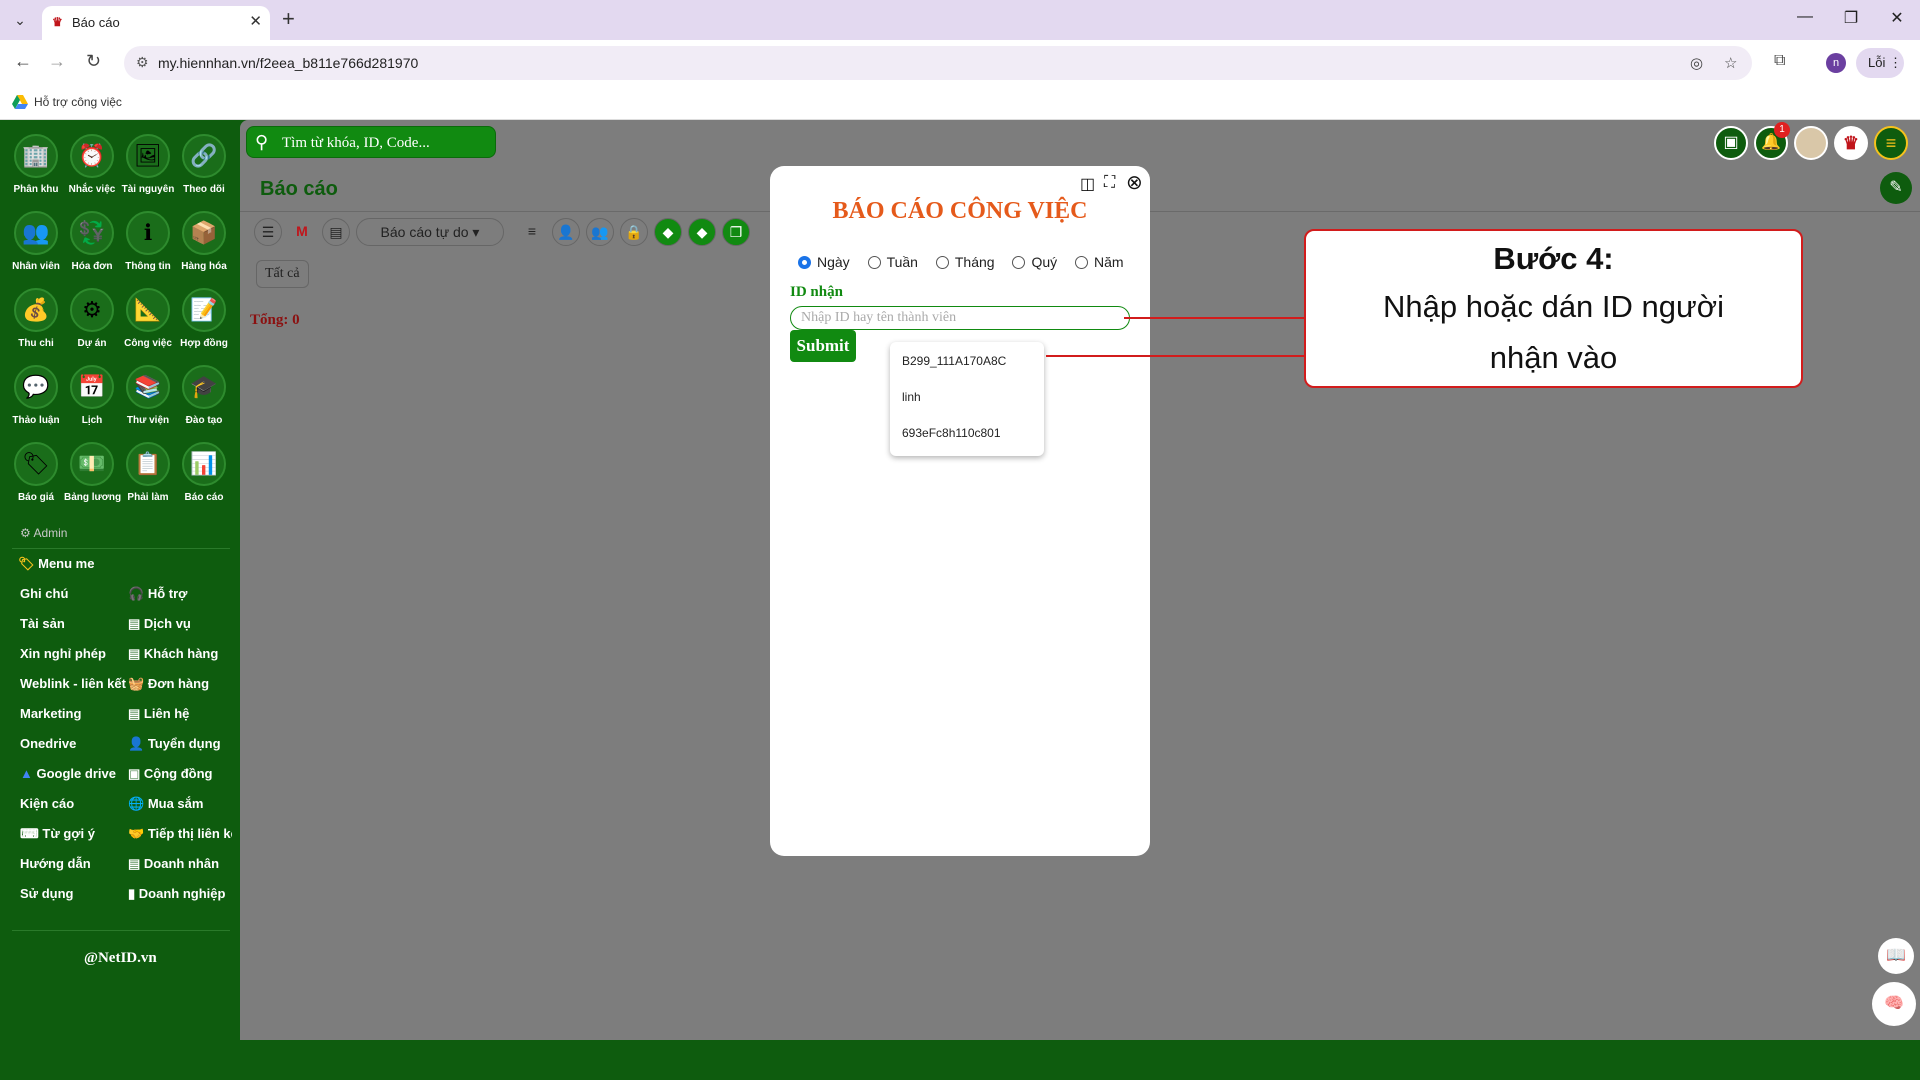 The height and width of the screenshot is (1080, 1920). I want to click on sidebar-footer: @NetID.vn, so click(120, 958).